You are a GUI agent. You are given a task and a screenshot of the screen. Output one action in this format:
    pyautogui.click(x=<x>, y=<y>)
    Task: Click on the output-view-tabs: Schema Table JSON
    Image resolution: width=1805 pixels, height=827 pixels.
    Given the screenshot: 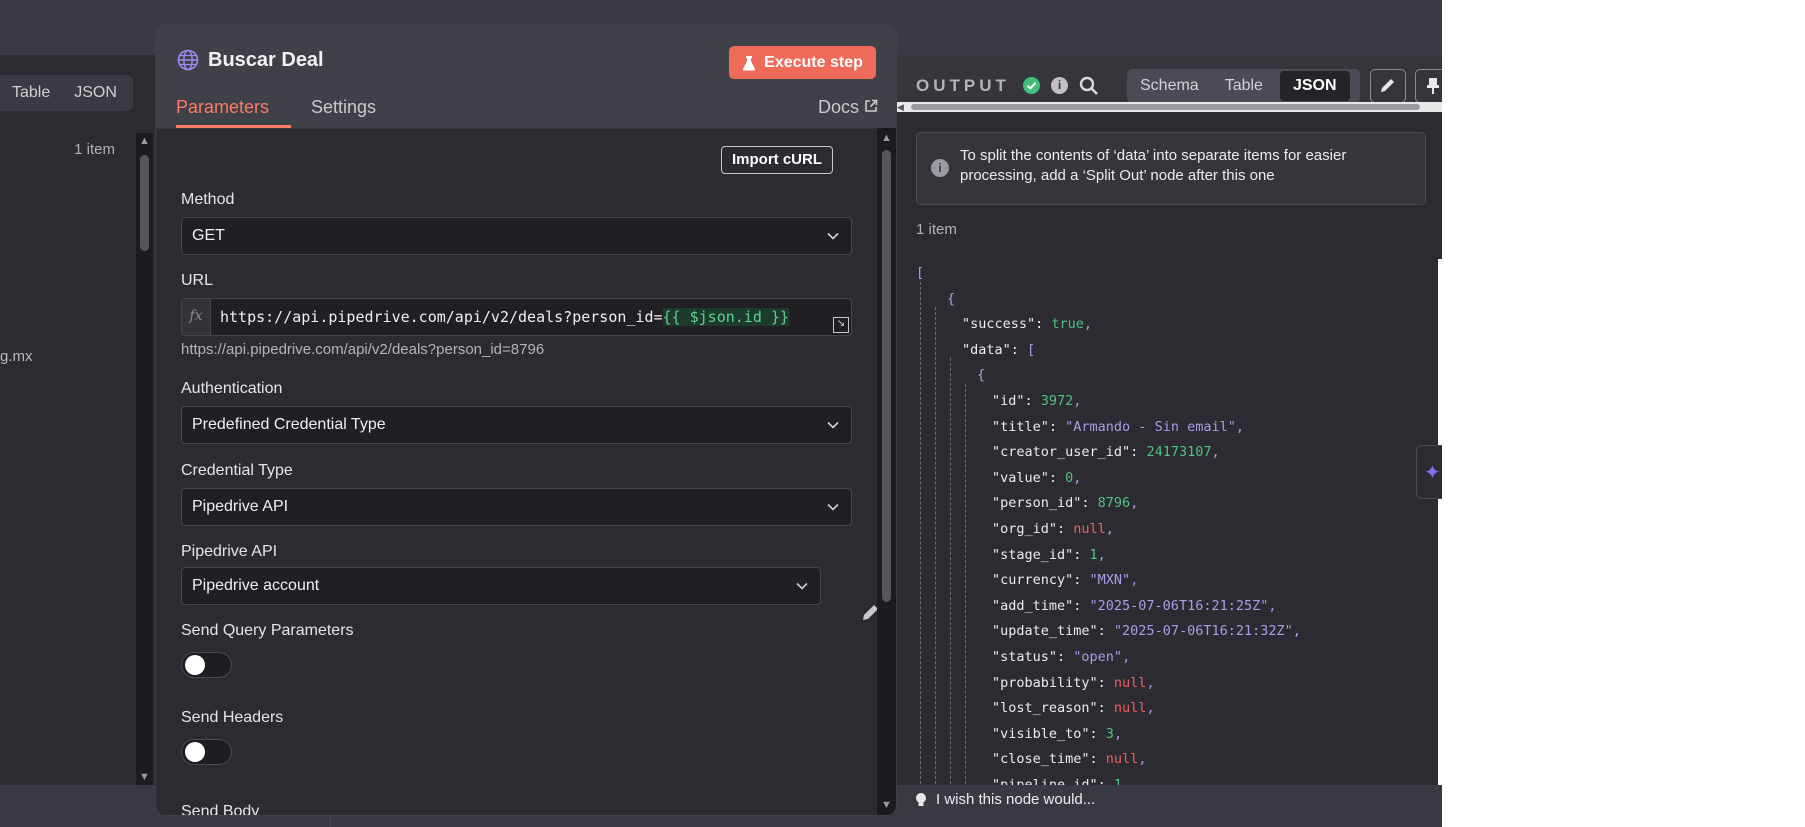 What is the action you would take?
    pyautogui.click(x=1243, y=86)
    